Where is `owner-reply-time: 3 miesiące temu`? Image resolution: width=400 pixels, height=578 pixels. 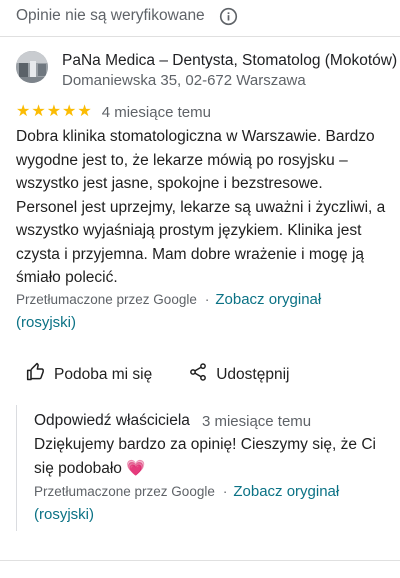 owner-reply-time: 3 miesiące temu is located at coordinates (256, 421).